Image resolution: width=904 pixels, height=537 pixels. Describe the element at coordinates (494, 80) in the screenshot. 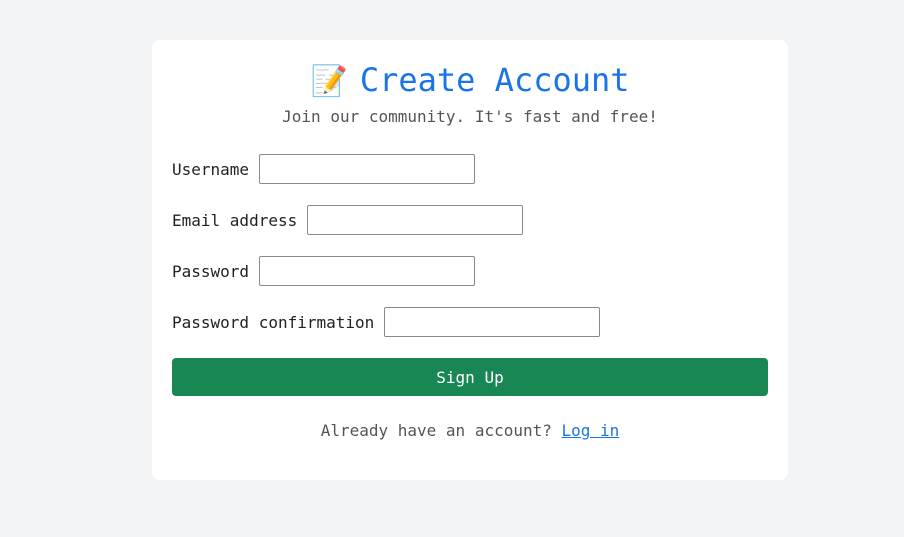

I see `page-title-text: Create Account` at that location.